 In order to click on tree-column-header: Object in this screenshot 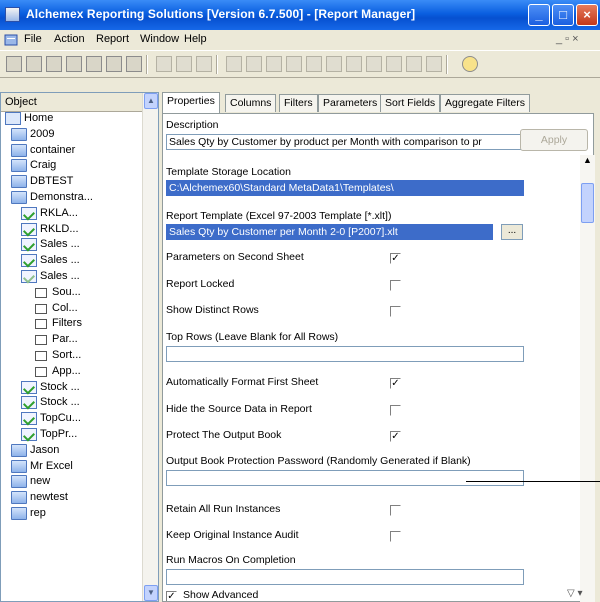, I will do `click(72, 102)`.